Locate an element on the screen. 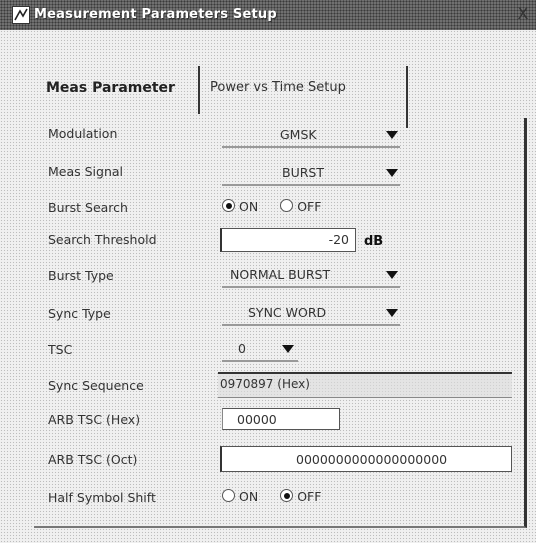  burst-type-label: Burst Type is located at coordinates (81, 275).